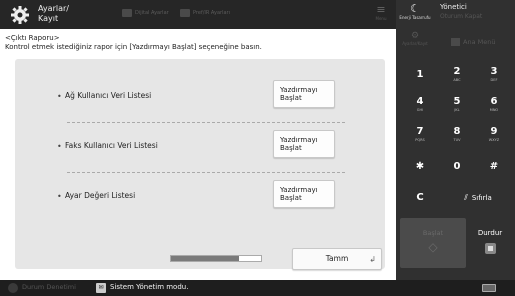 The height and width of the screenshot is (296, 515). What do you see at coordinates (48, 18) in the screenshot?
I see `header-title-line2: Kayıt` at bounding box center [48, 18].